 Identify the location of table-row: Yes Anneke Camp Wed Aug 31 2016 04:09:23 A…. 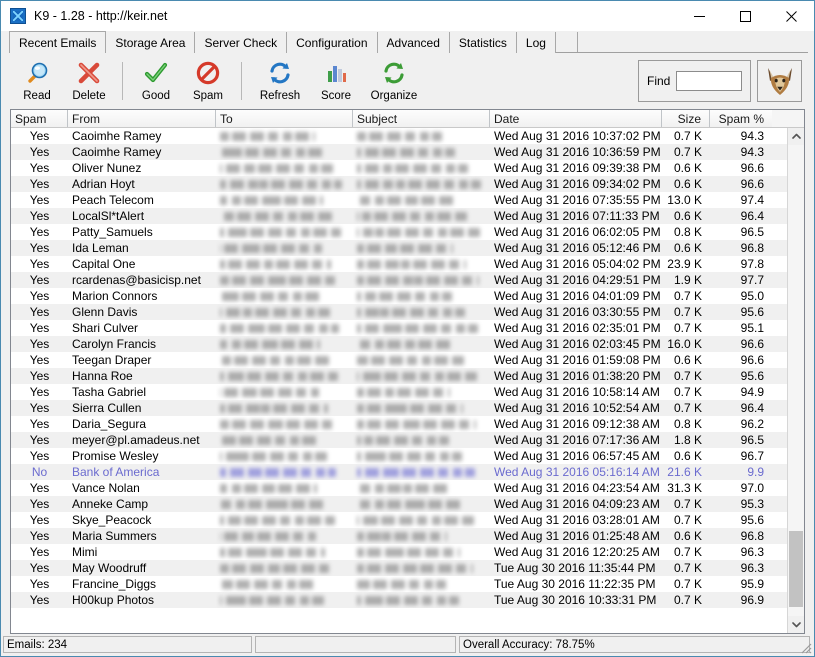
(399, 504).